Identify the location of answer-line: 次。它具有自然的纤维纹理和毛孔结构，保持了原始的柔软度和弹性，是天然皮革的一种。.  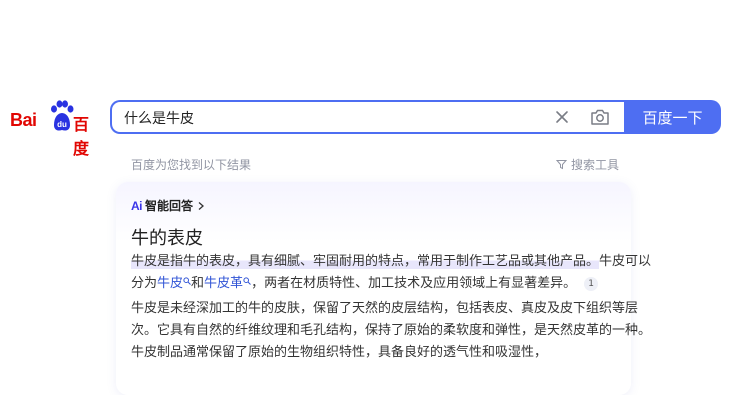
(391, 330).